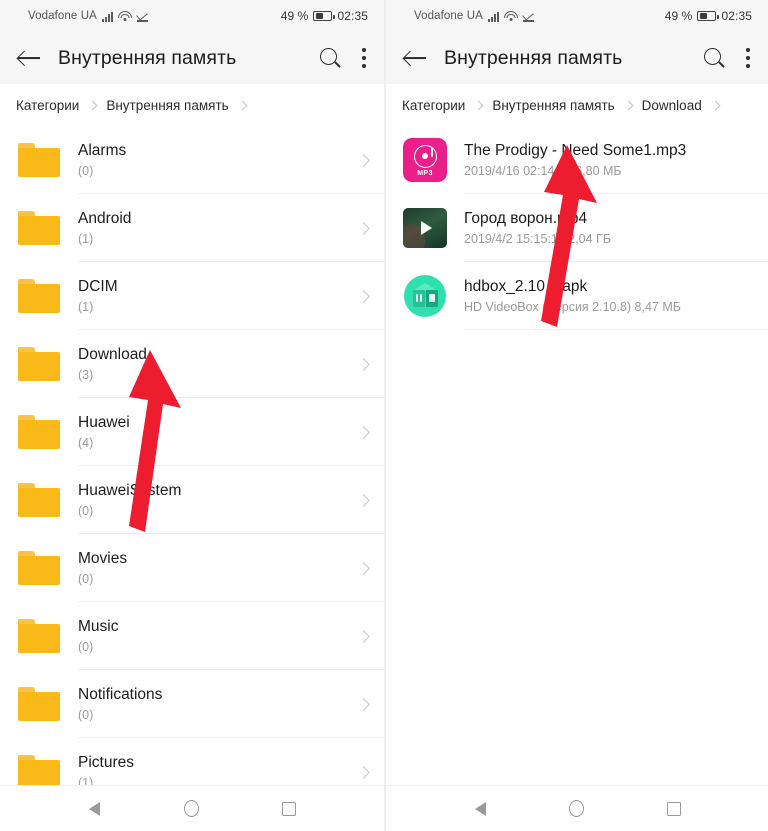 Image resolution: width=768 pixels, height=831 pixels. Describe the element at coordinates (112, 354) in the screenshot. I see `folder-name: Download` at that location.